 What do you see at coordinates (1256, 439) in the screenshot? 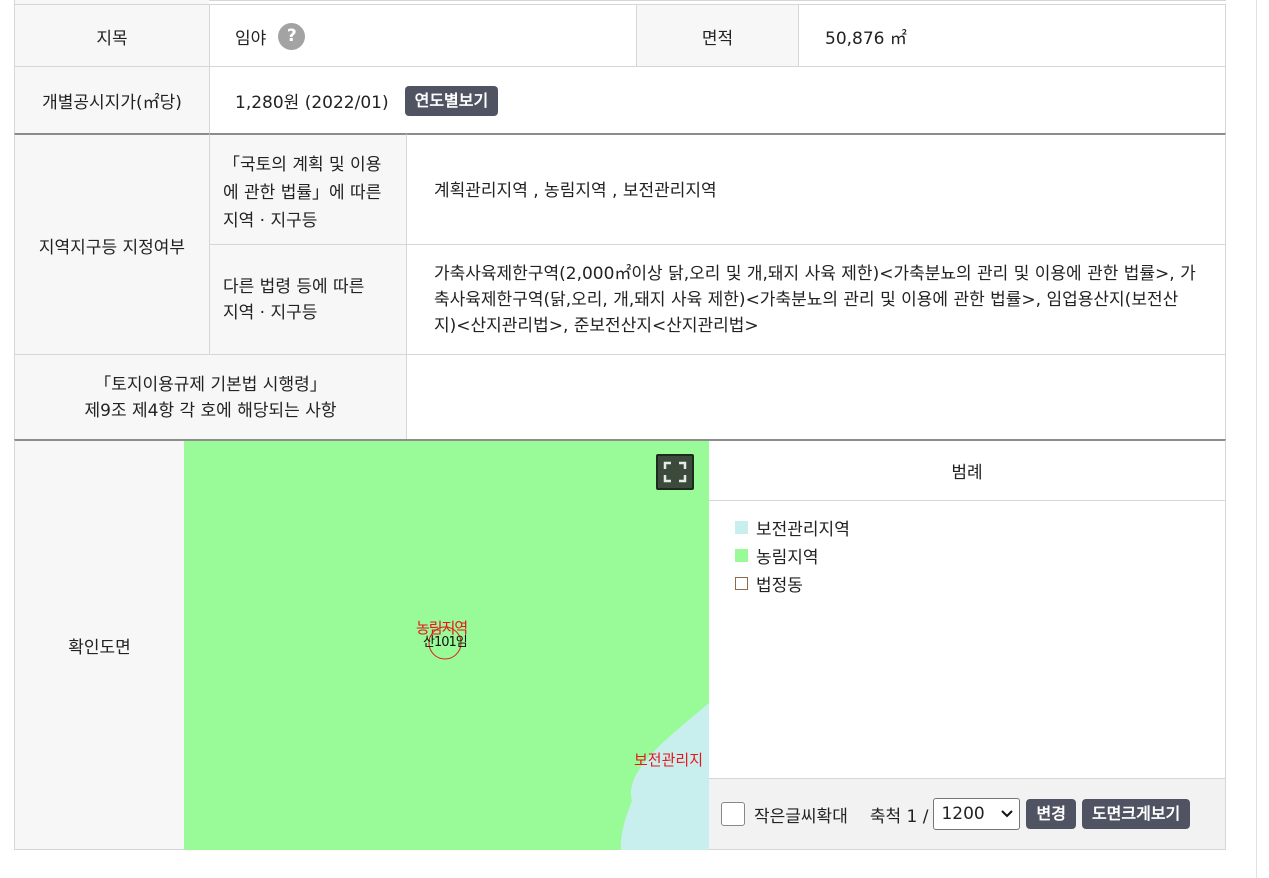
I see `page-scrollbar` at bounding box center [1256, 439].